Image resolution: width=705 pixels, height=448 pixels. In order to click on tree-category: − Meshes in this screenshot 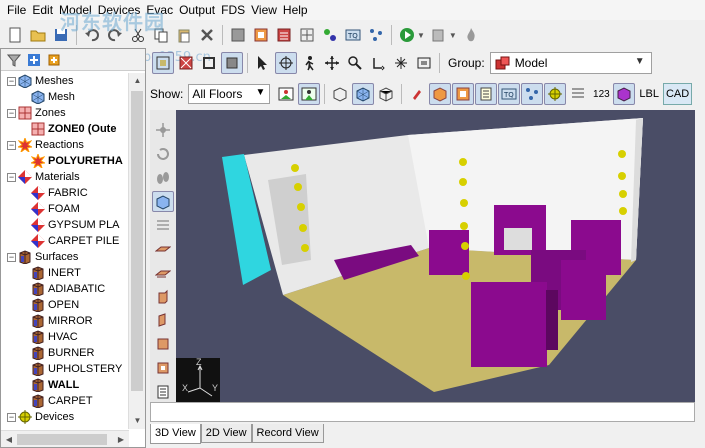, I will do `click(65, 81)`.